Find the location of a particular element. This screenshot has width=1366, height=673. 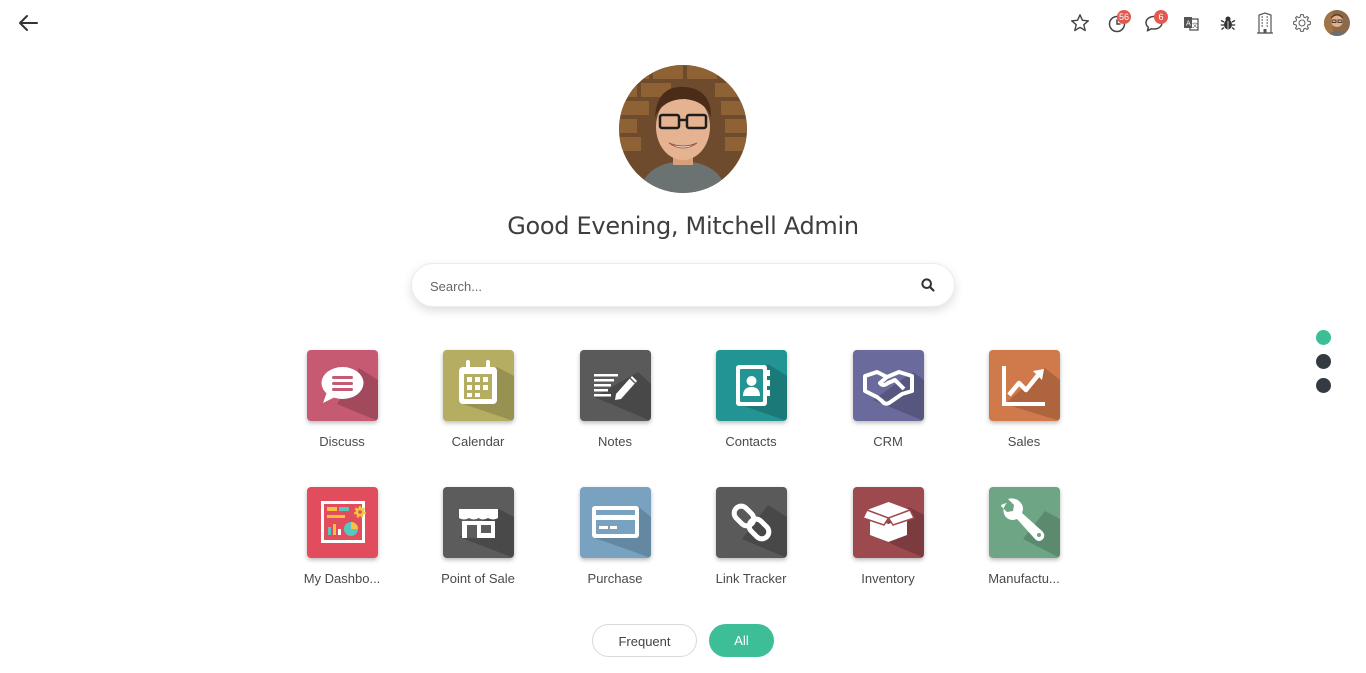

app-link-tracker: Link Tracker is located at coordinates (751, 536).